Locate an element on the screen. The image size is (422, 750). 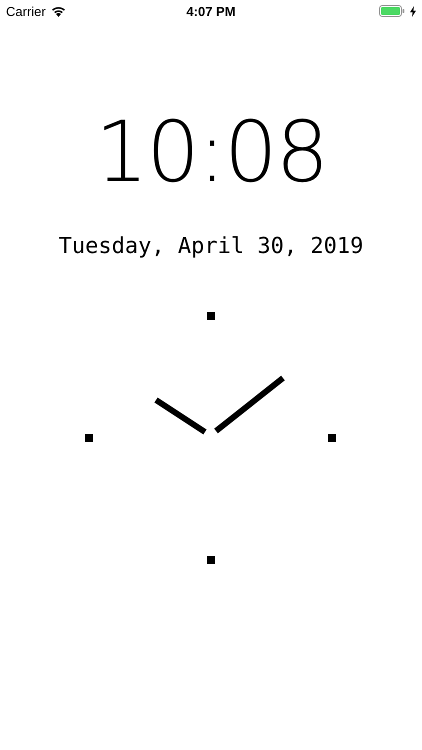
battery-icon is located at coordinates (392, 11).